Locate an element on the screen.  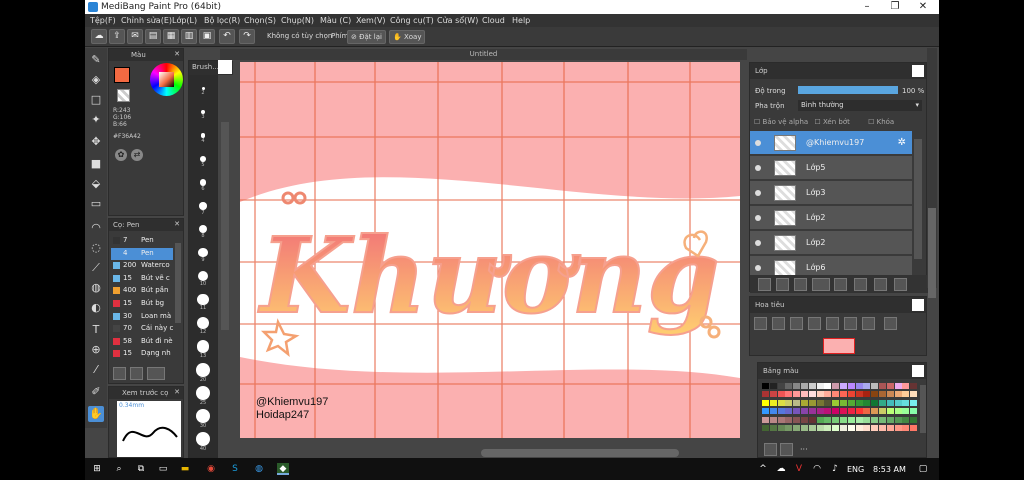
swap-color-icon: ⇄ is located at coordinates (137, 155).